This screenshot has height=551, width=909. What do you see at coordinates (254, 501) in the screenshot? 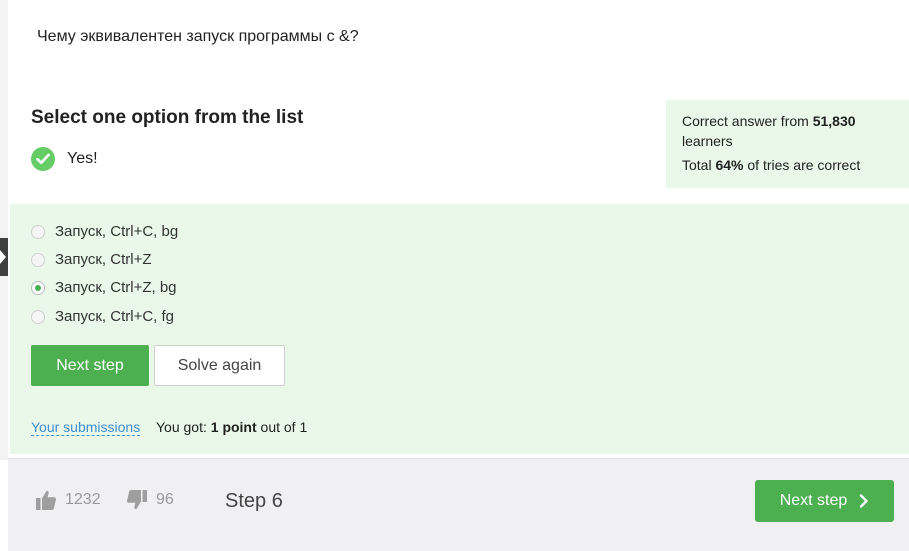
I see `step-label: Step 6` at bounding box center [254, 501].